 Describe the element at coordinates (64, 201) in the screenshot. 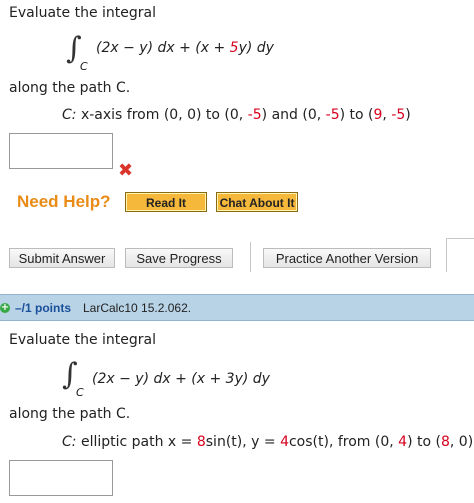

I see `need-help-label: Need Help?` at that location.